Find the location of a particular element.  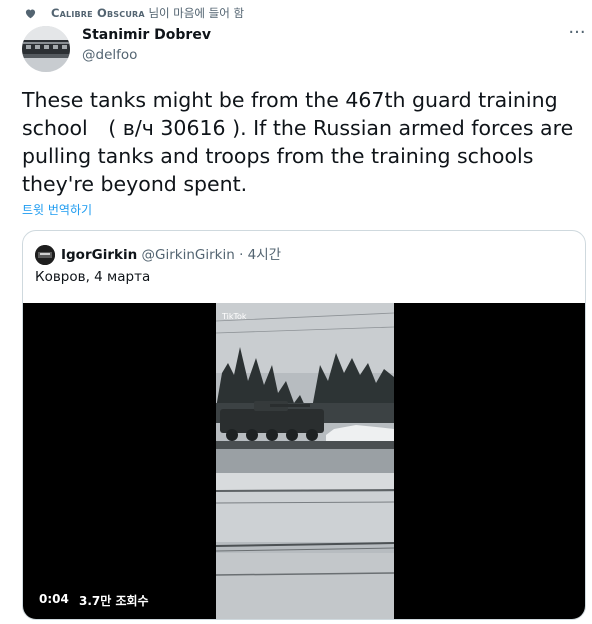

author-name: Stanimir Dobrev is located at coordinates (146, 35).